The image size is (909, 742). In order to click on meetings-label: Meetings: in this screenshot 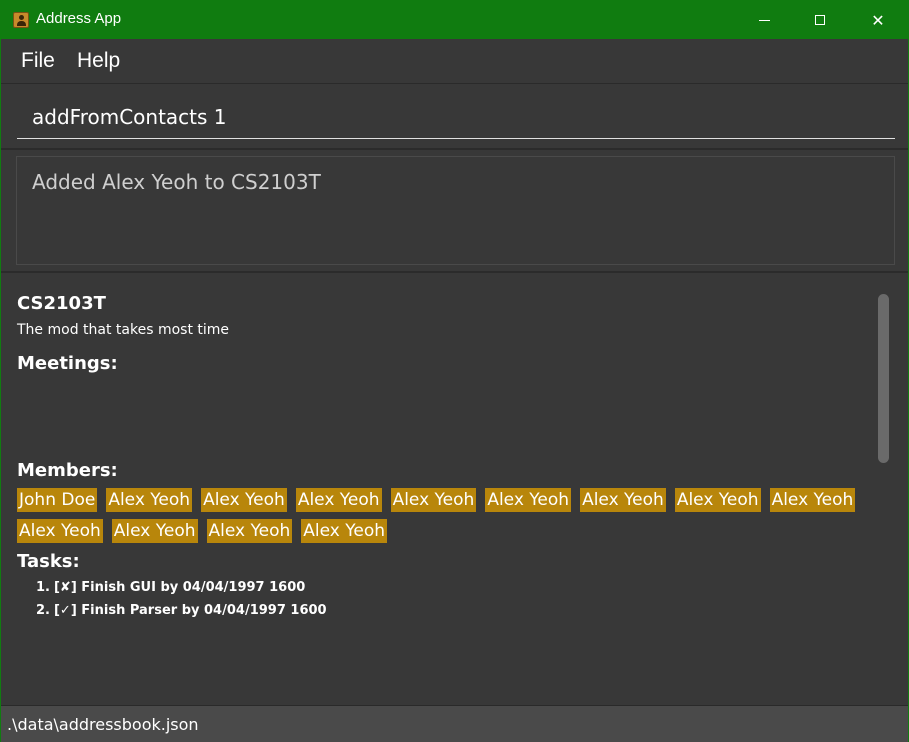, I will do `click(67, 363)`.